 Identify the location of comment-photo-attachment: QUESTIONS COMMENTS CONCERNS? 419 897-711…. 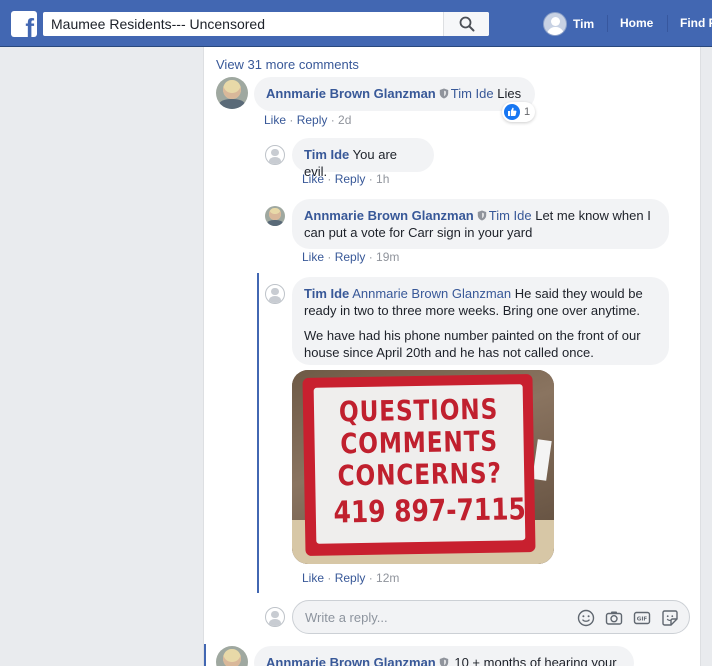
(423, 467).